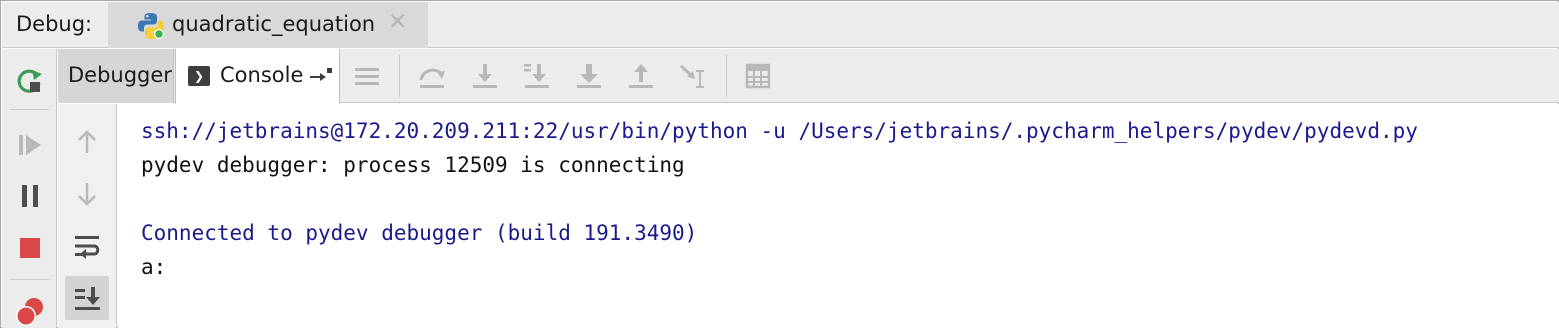 This screenshot has width=1559, height=328. Describe the element at coordinates (30, 309) in the screenshot. I see `view-breakpoints-icon` at that location.